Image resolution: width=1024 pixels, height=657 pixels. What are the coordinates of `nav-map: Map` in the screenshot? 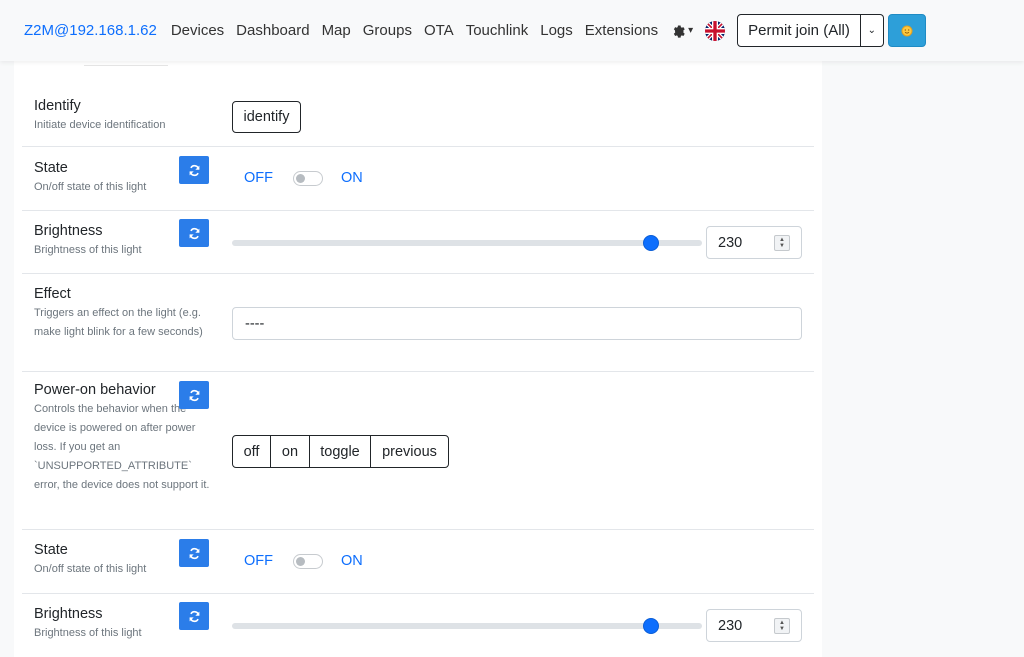 It's located at (336, 30).